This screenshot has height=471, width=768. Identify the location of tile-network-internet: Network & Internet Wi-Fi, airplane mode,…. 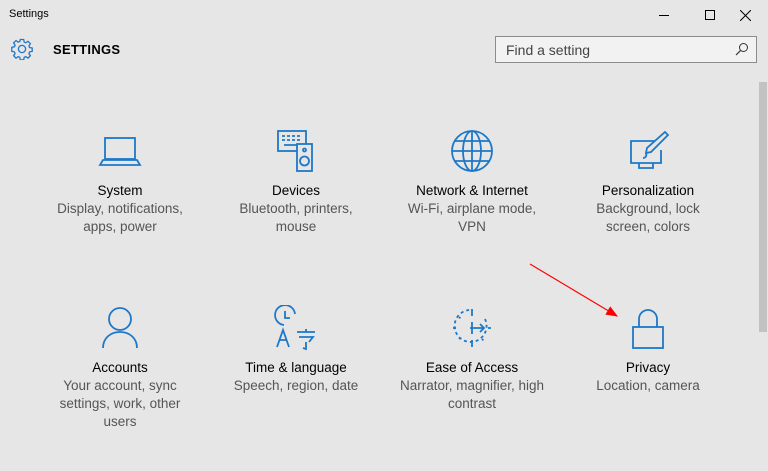
(472, 182).